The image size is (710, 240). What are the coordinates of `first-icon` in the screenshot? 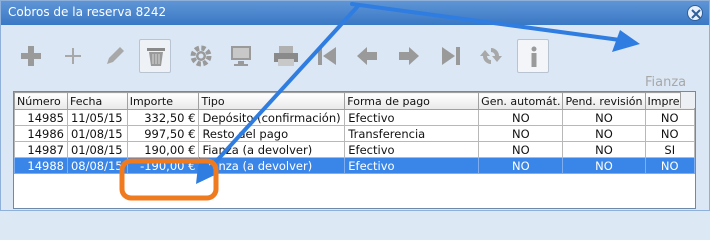 It's located at (327, 56).